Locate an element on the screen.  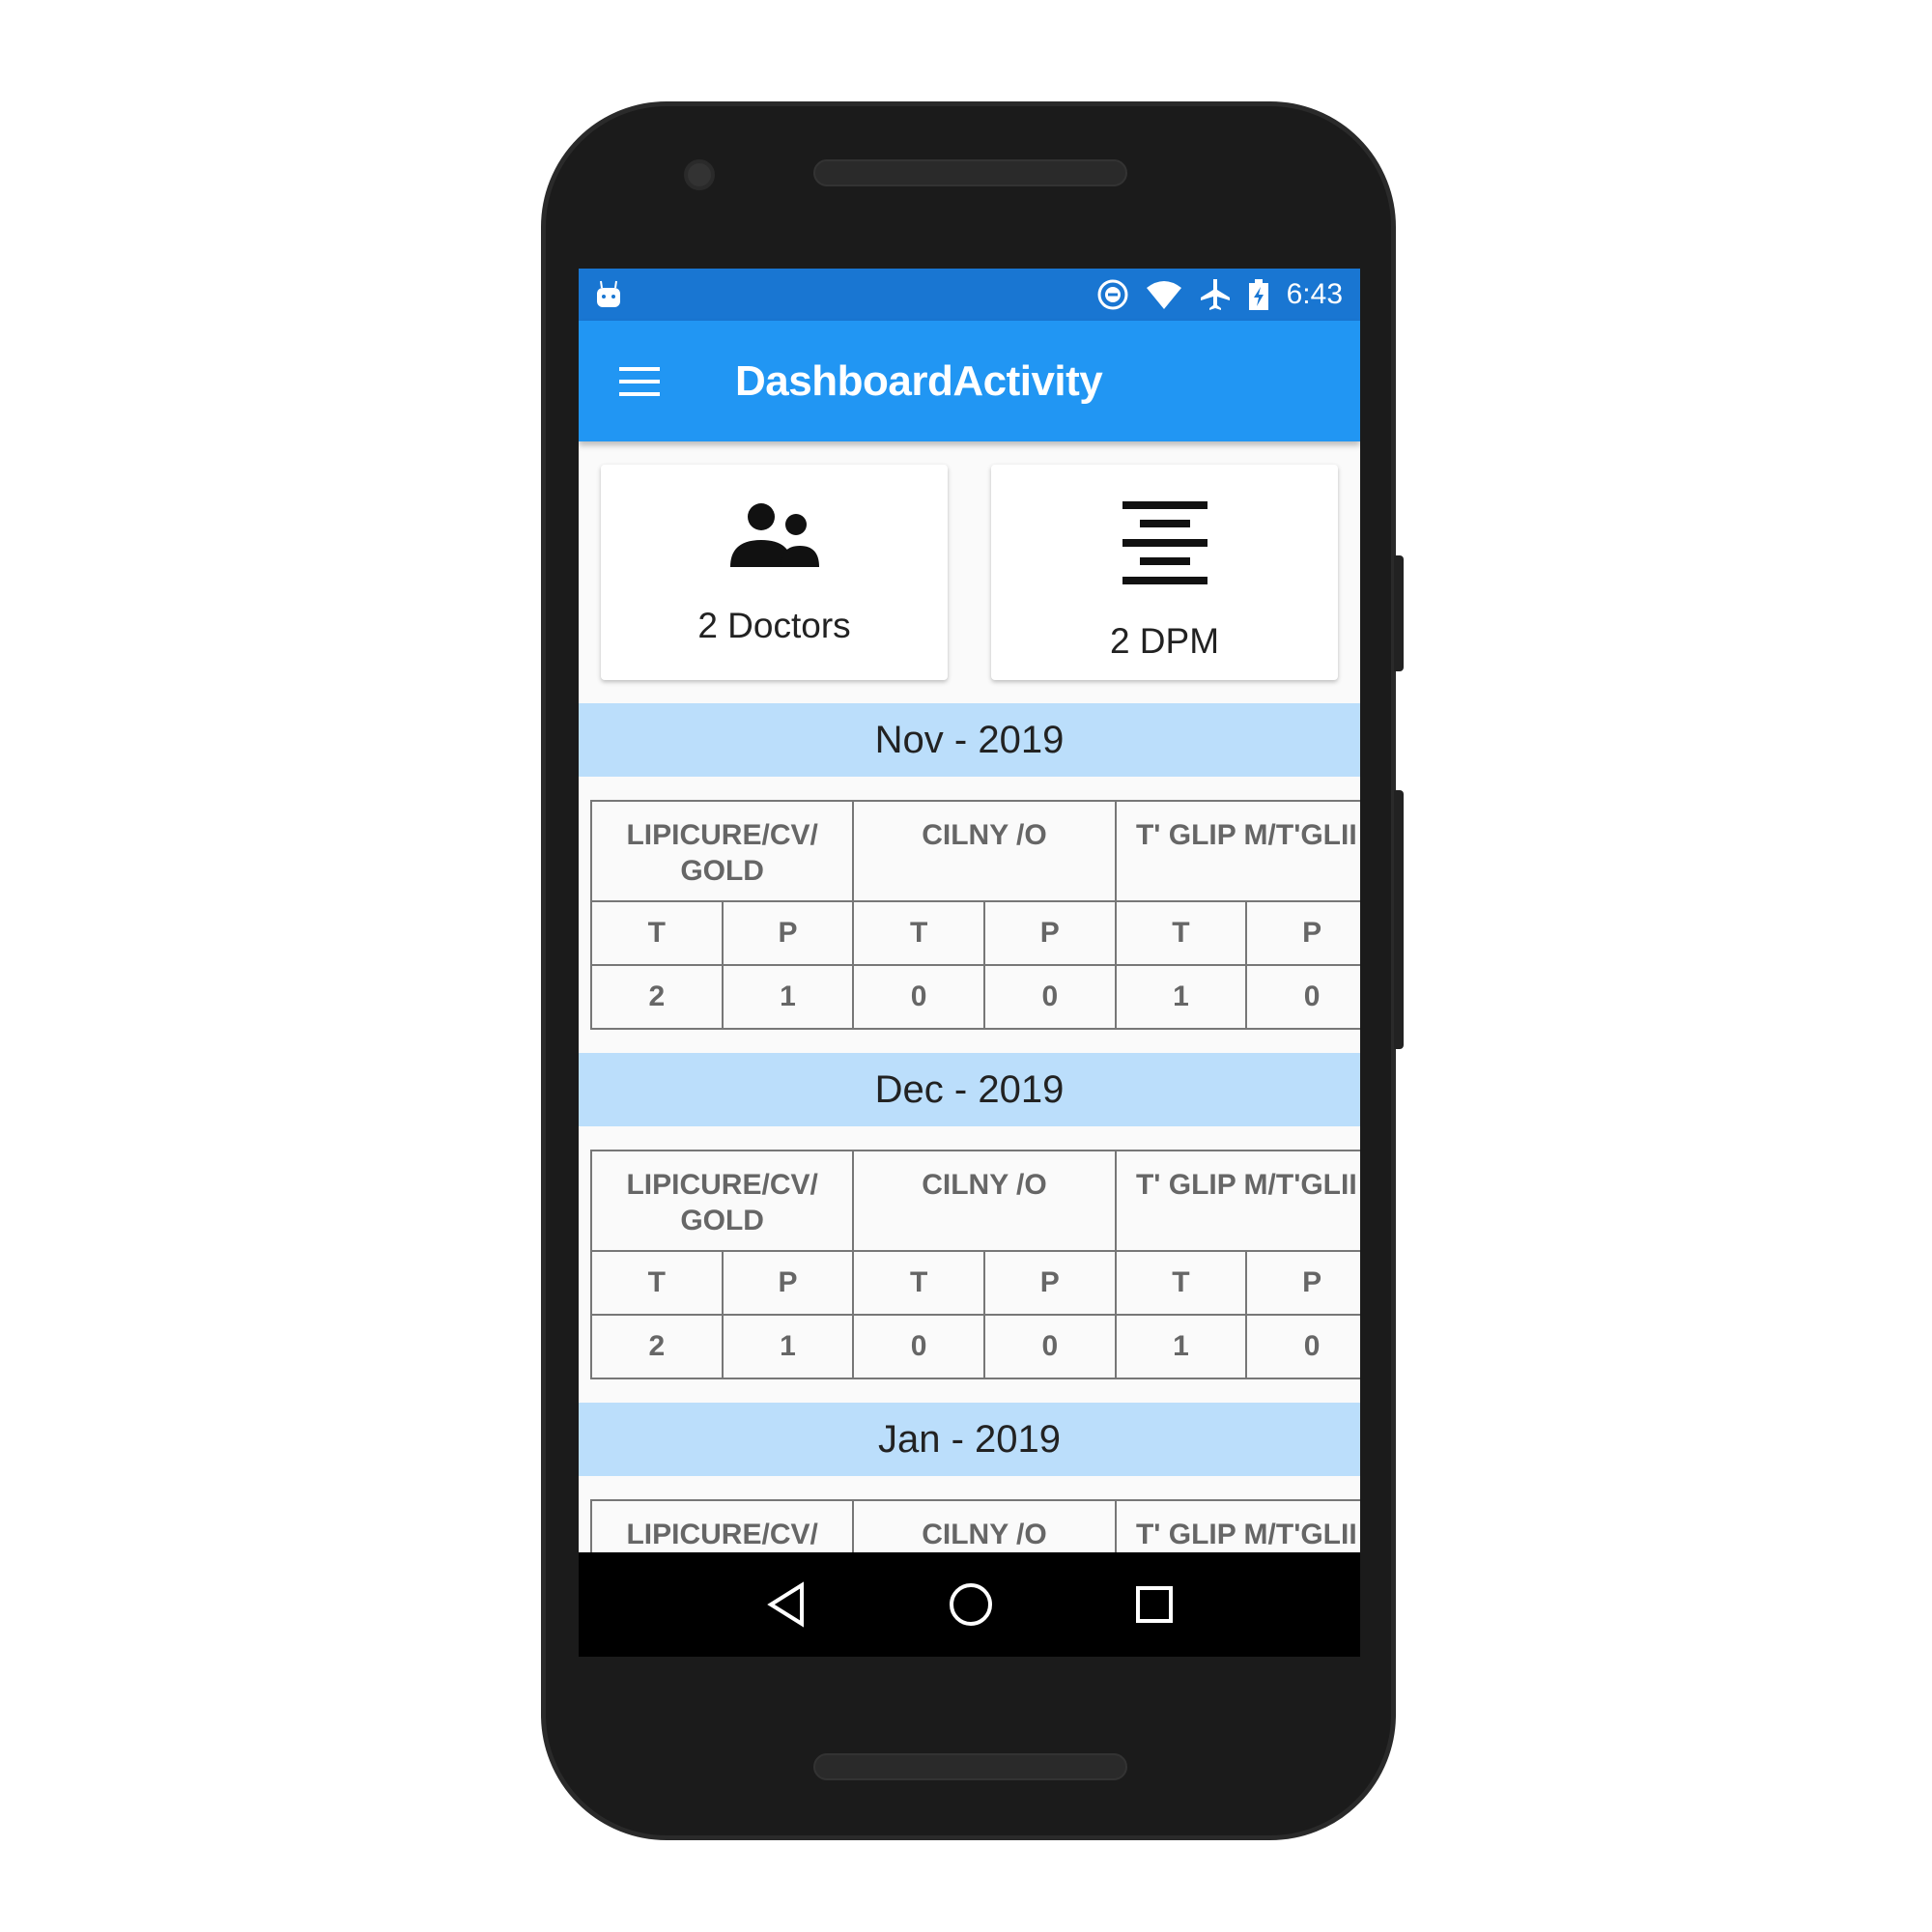
android-icon is located at coordinates (608, 293).